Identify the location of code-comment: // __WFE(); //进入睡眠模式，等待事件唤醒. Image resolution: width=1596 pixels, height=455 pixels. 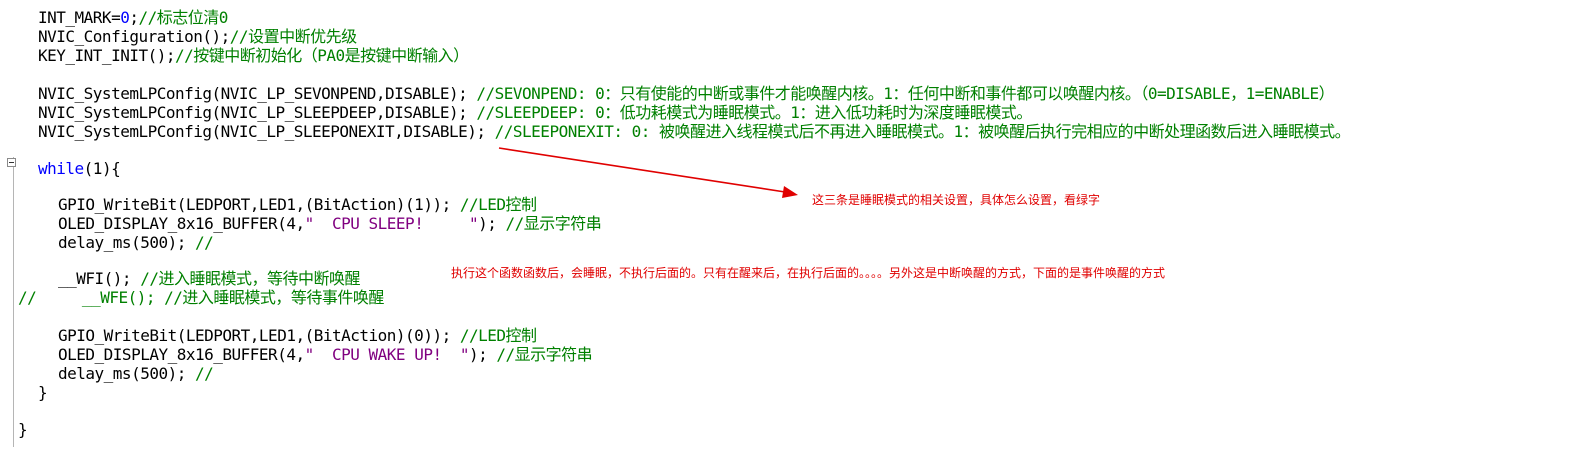
(201, 297).